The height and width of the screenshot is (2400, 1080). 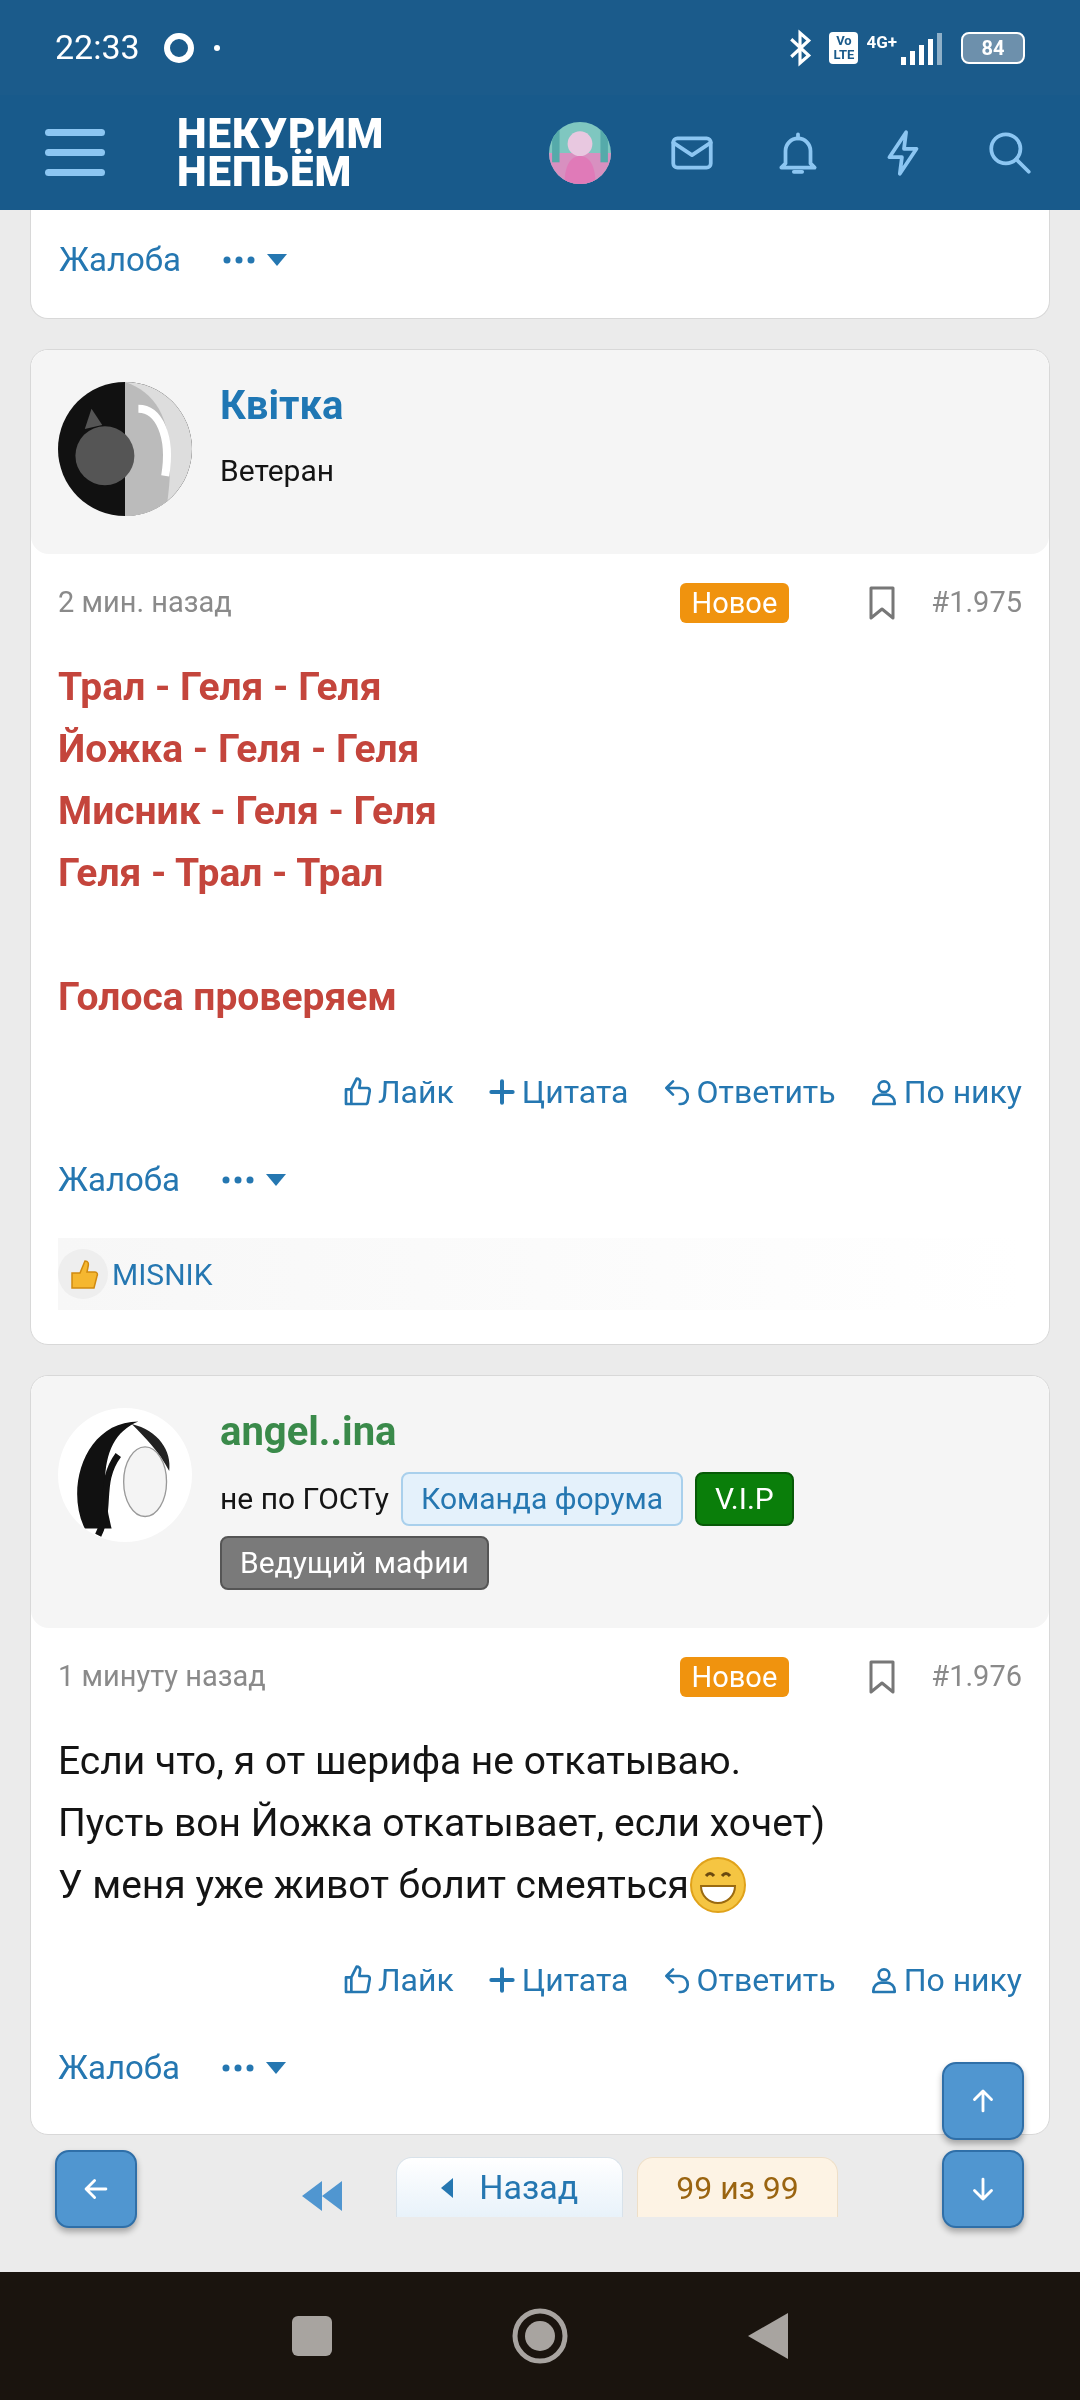 I want to click on grinning-emoji-icon, so click(x=717, y=1885).